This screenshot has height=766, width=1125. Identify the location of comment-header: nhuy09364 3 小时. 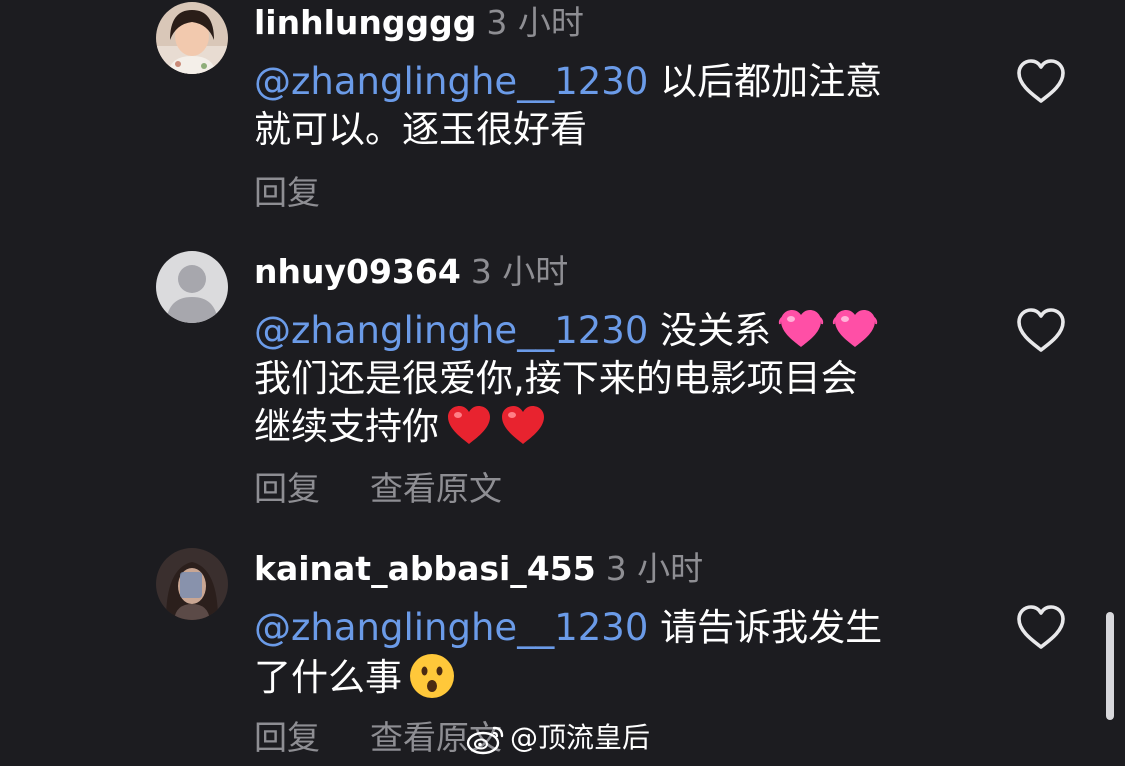
(411, 272).